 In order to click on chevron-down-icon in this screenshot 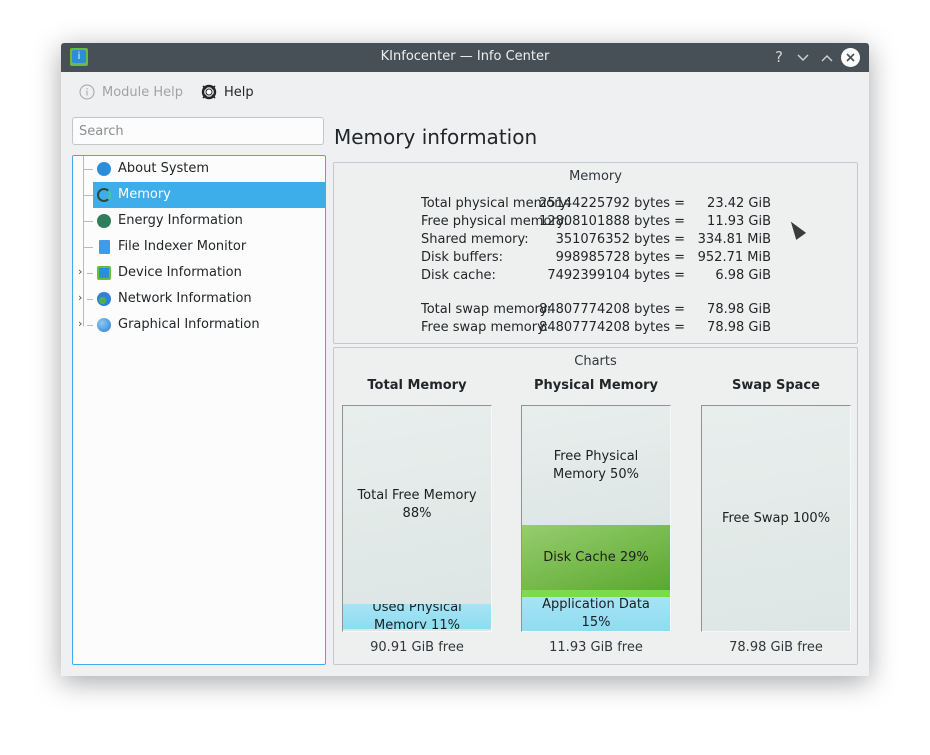, I will do `click(803, 57)`.